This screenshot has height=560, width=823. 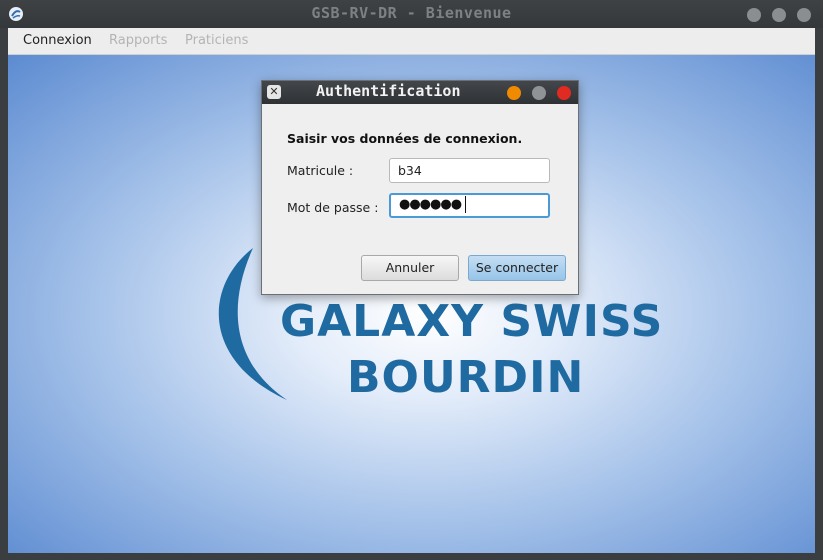 What do you see at coordinates (804, 15) in the screenshot?
I see `close-button` at bounding box center [804, 15].